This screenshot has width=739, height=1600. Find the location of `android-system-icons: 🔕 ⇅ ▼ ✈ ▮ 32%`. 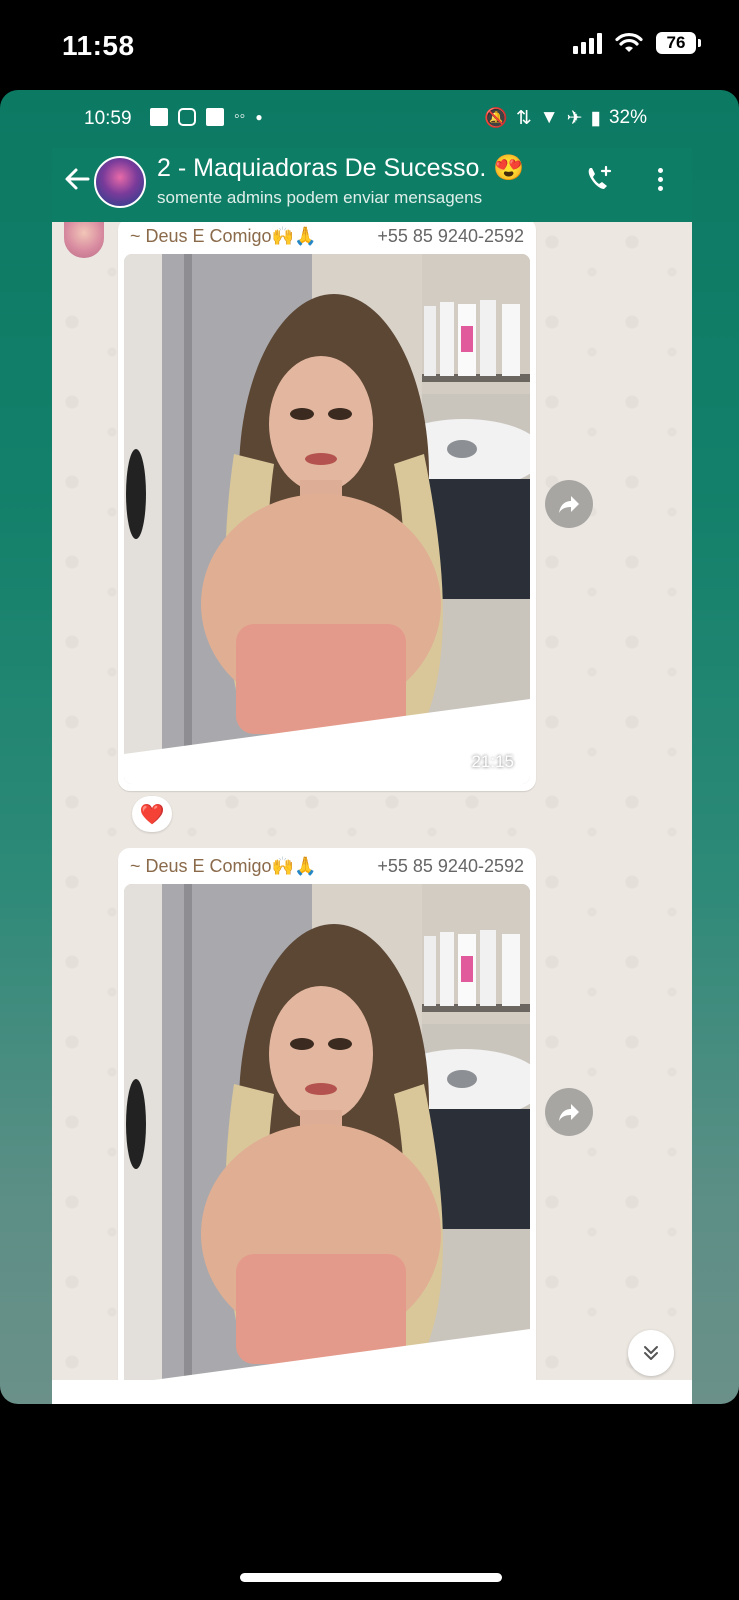

android-system-icons: 🔕 ⇅ ▼ ✈ ▮ 32% is located at coordinates (565, 118).